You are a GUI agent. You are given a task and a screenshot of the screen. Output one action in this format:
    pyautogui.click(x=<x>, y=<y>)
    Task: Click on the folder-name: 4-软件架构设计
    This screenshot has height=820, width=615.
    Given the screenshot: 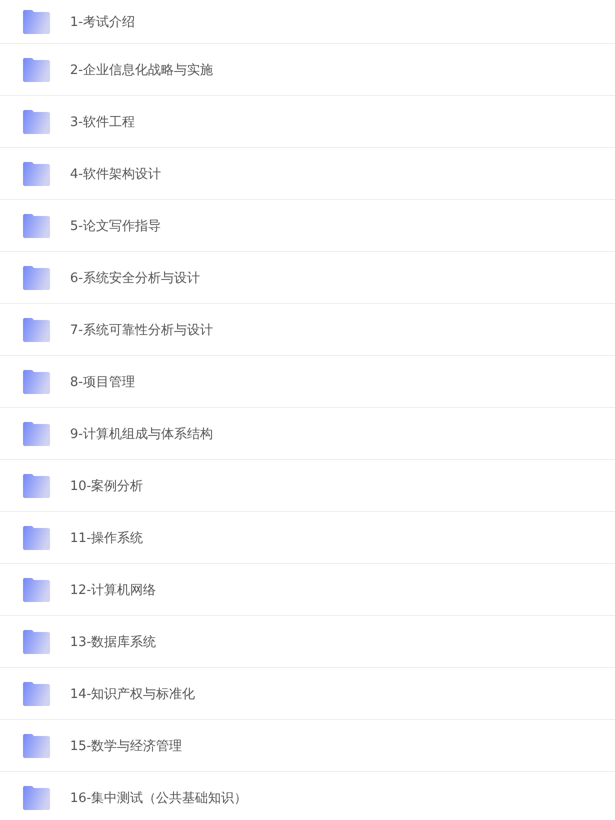 What is the action you would take?
    pyautogui.click(x=115, y=173)
    